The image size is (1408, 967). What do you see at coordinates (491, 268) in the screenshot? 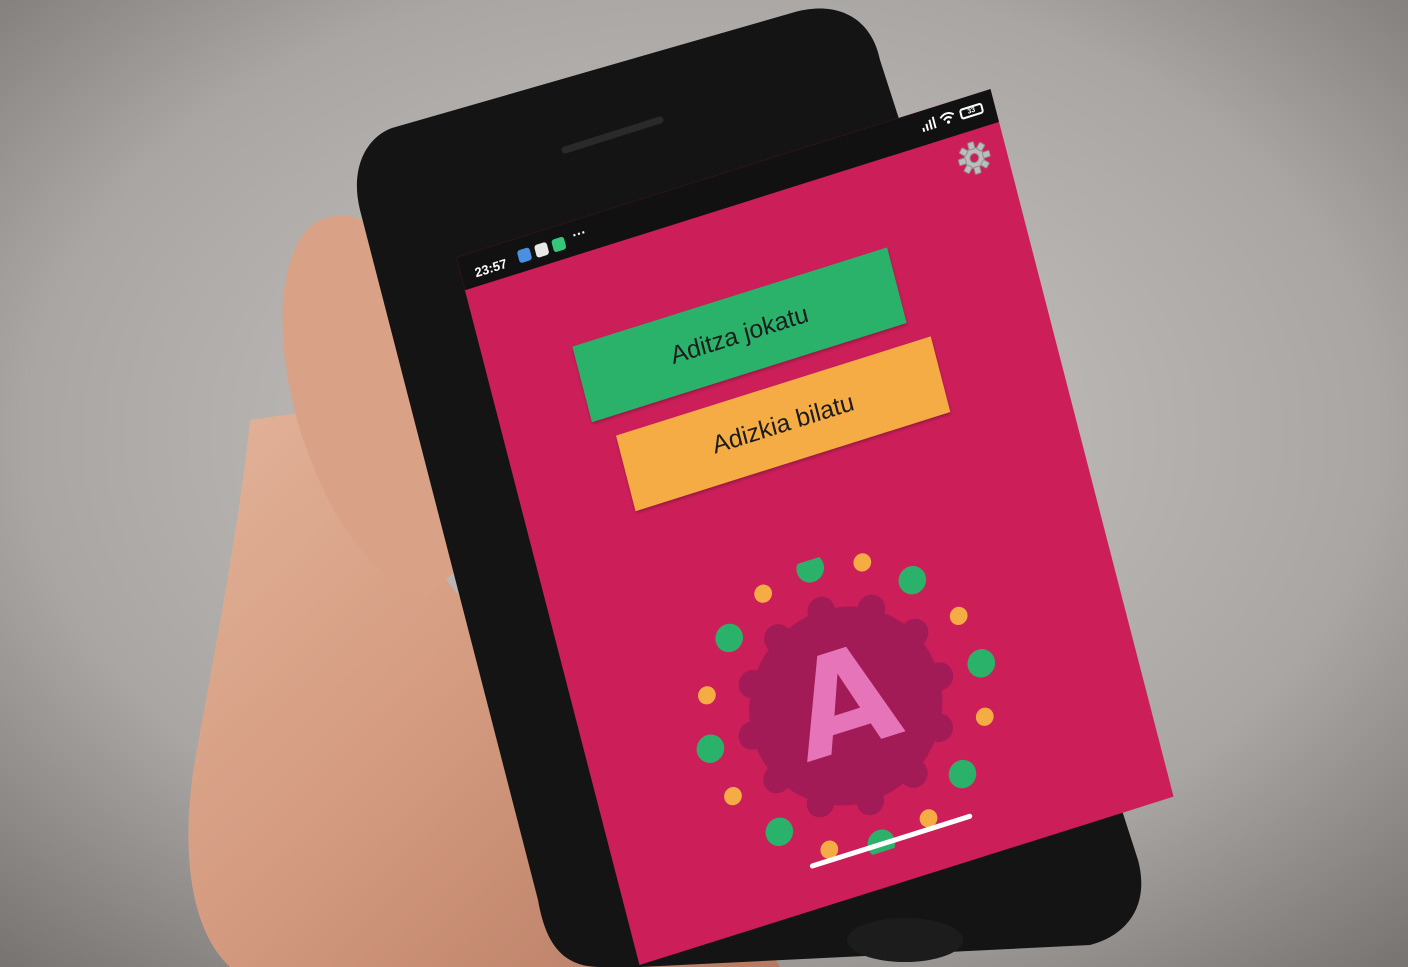
I see `status-time: 23:57` at bounding box center [491, 268].